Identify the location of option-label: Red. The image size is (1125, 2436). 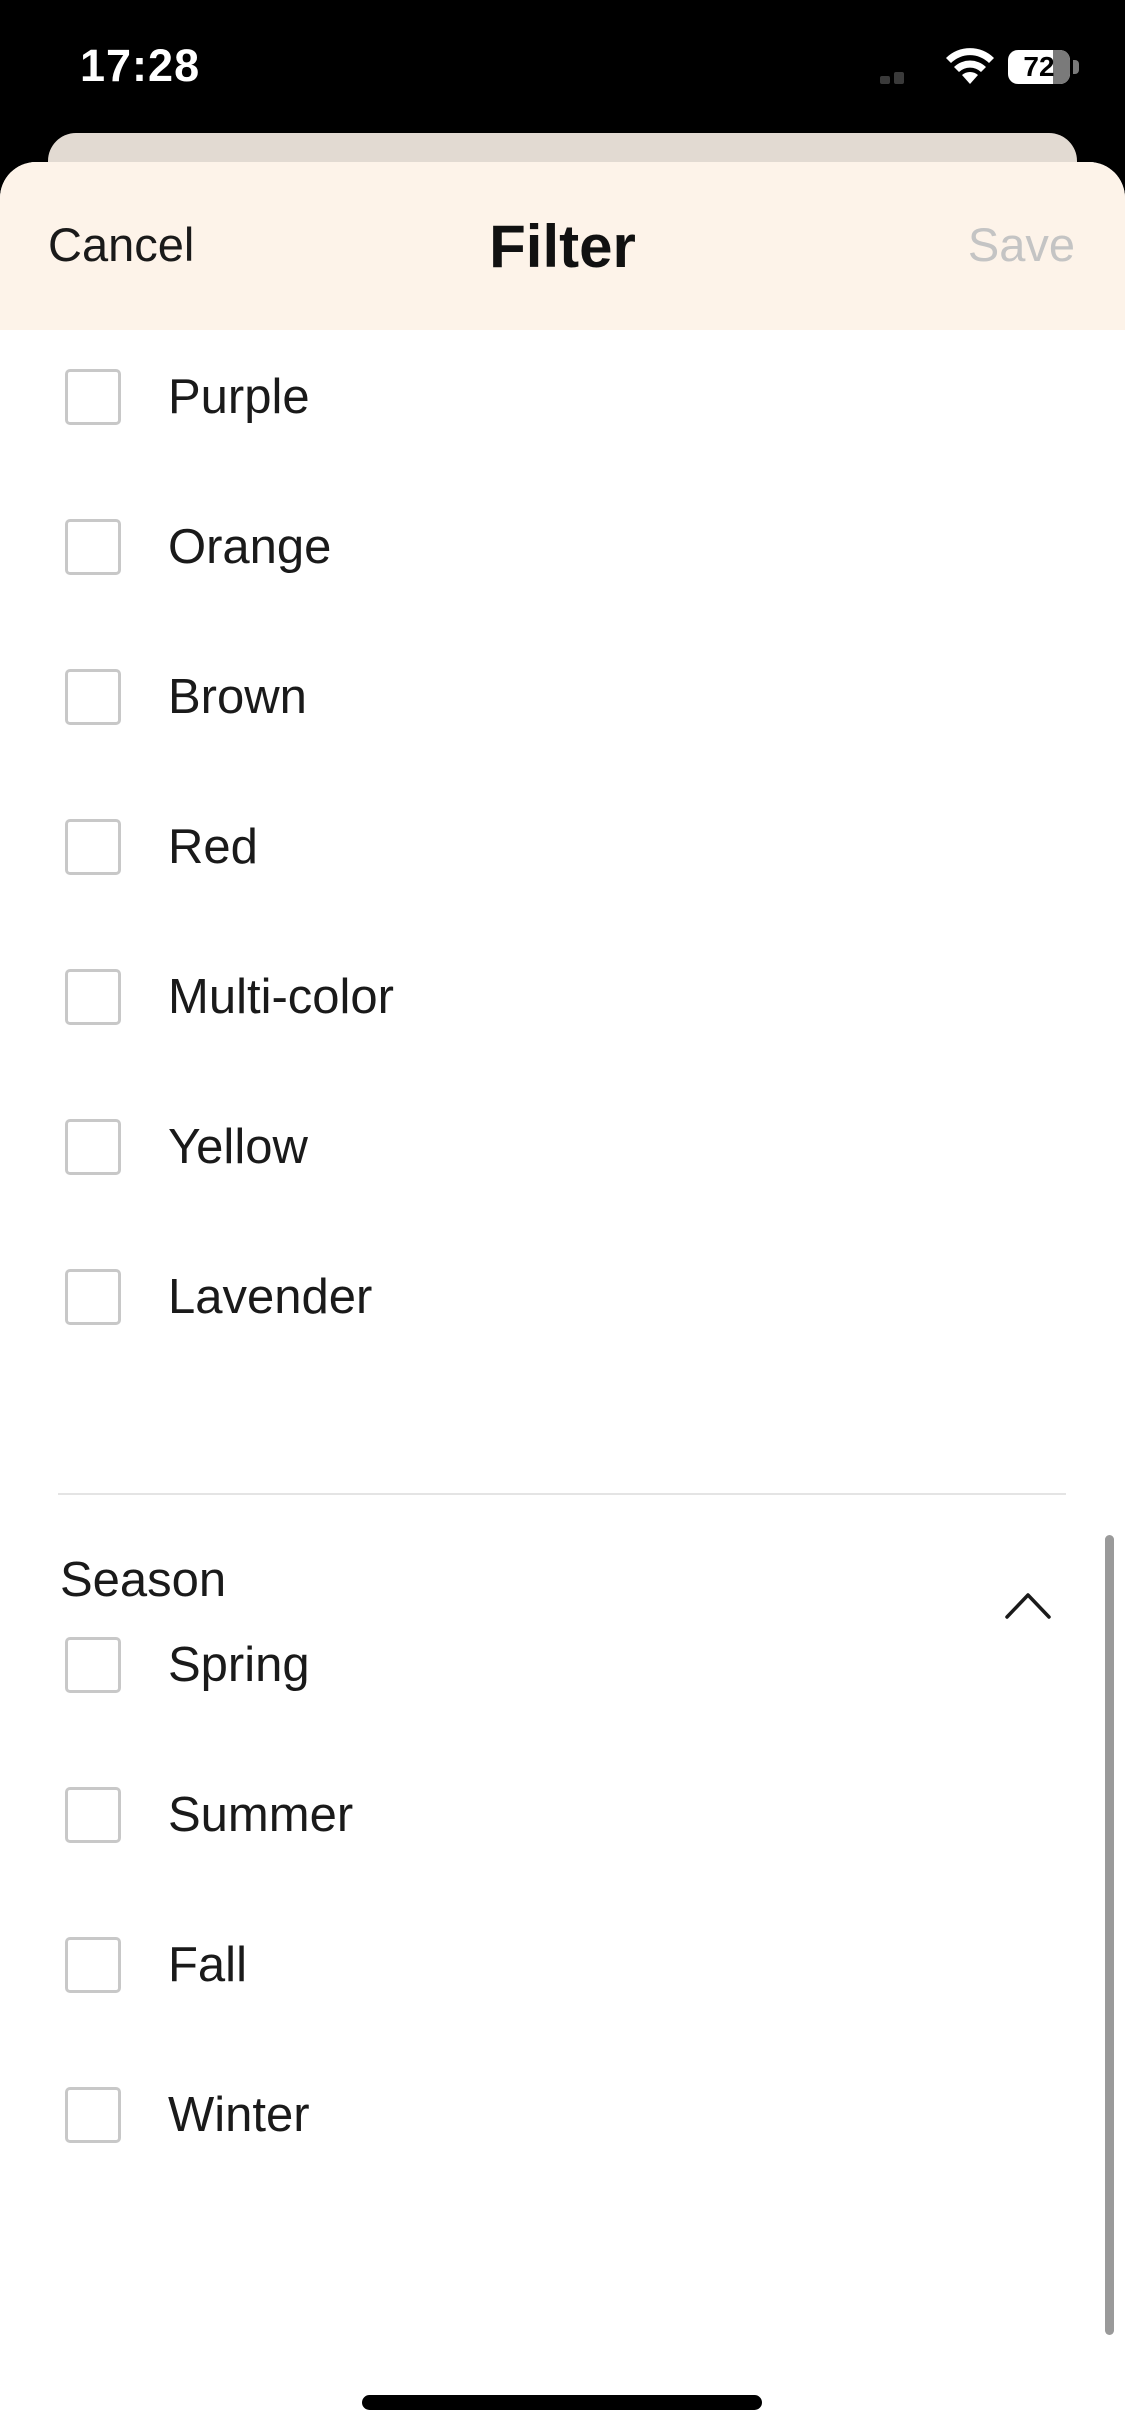
(213, 847).